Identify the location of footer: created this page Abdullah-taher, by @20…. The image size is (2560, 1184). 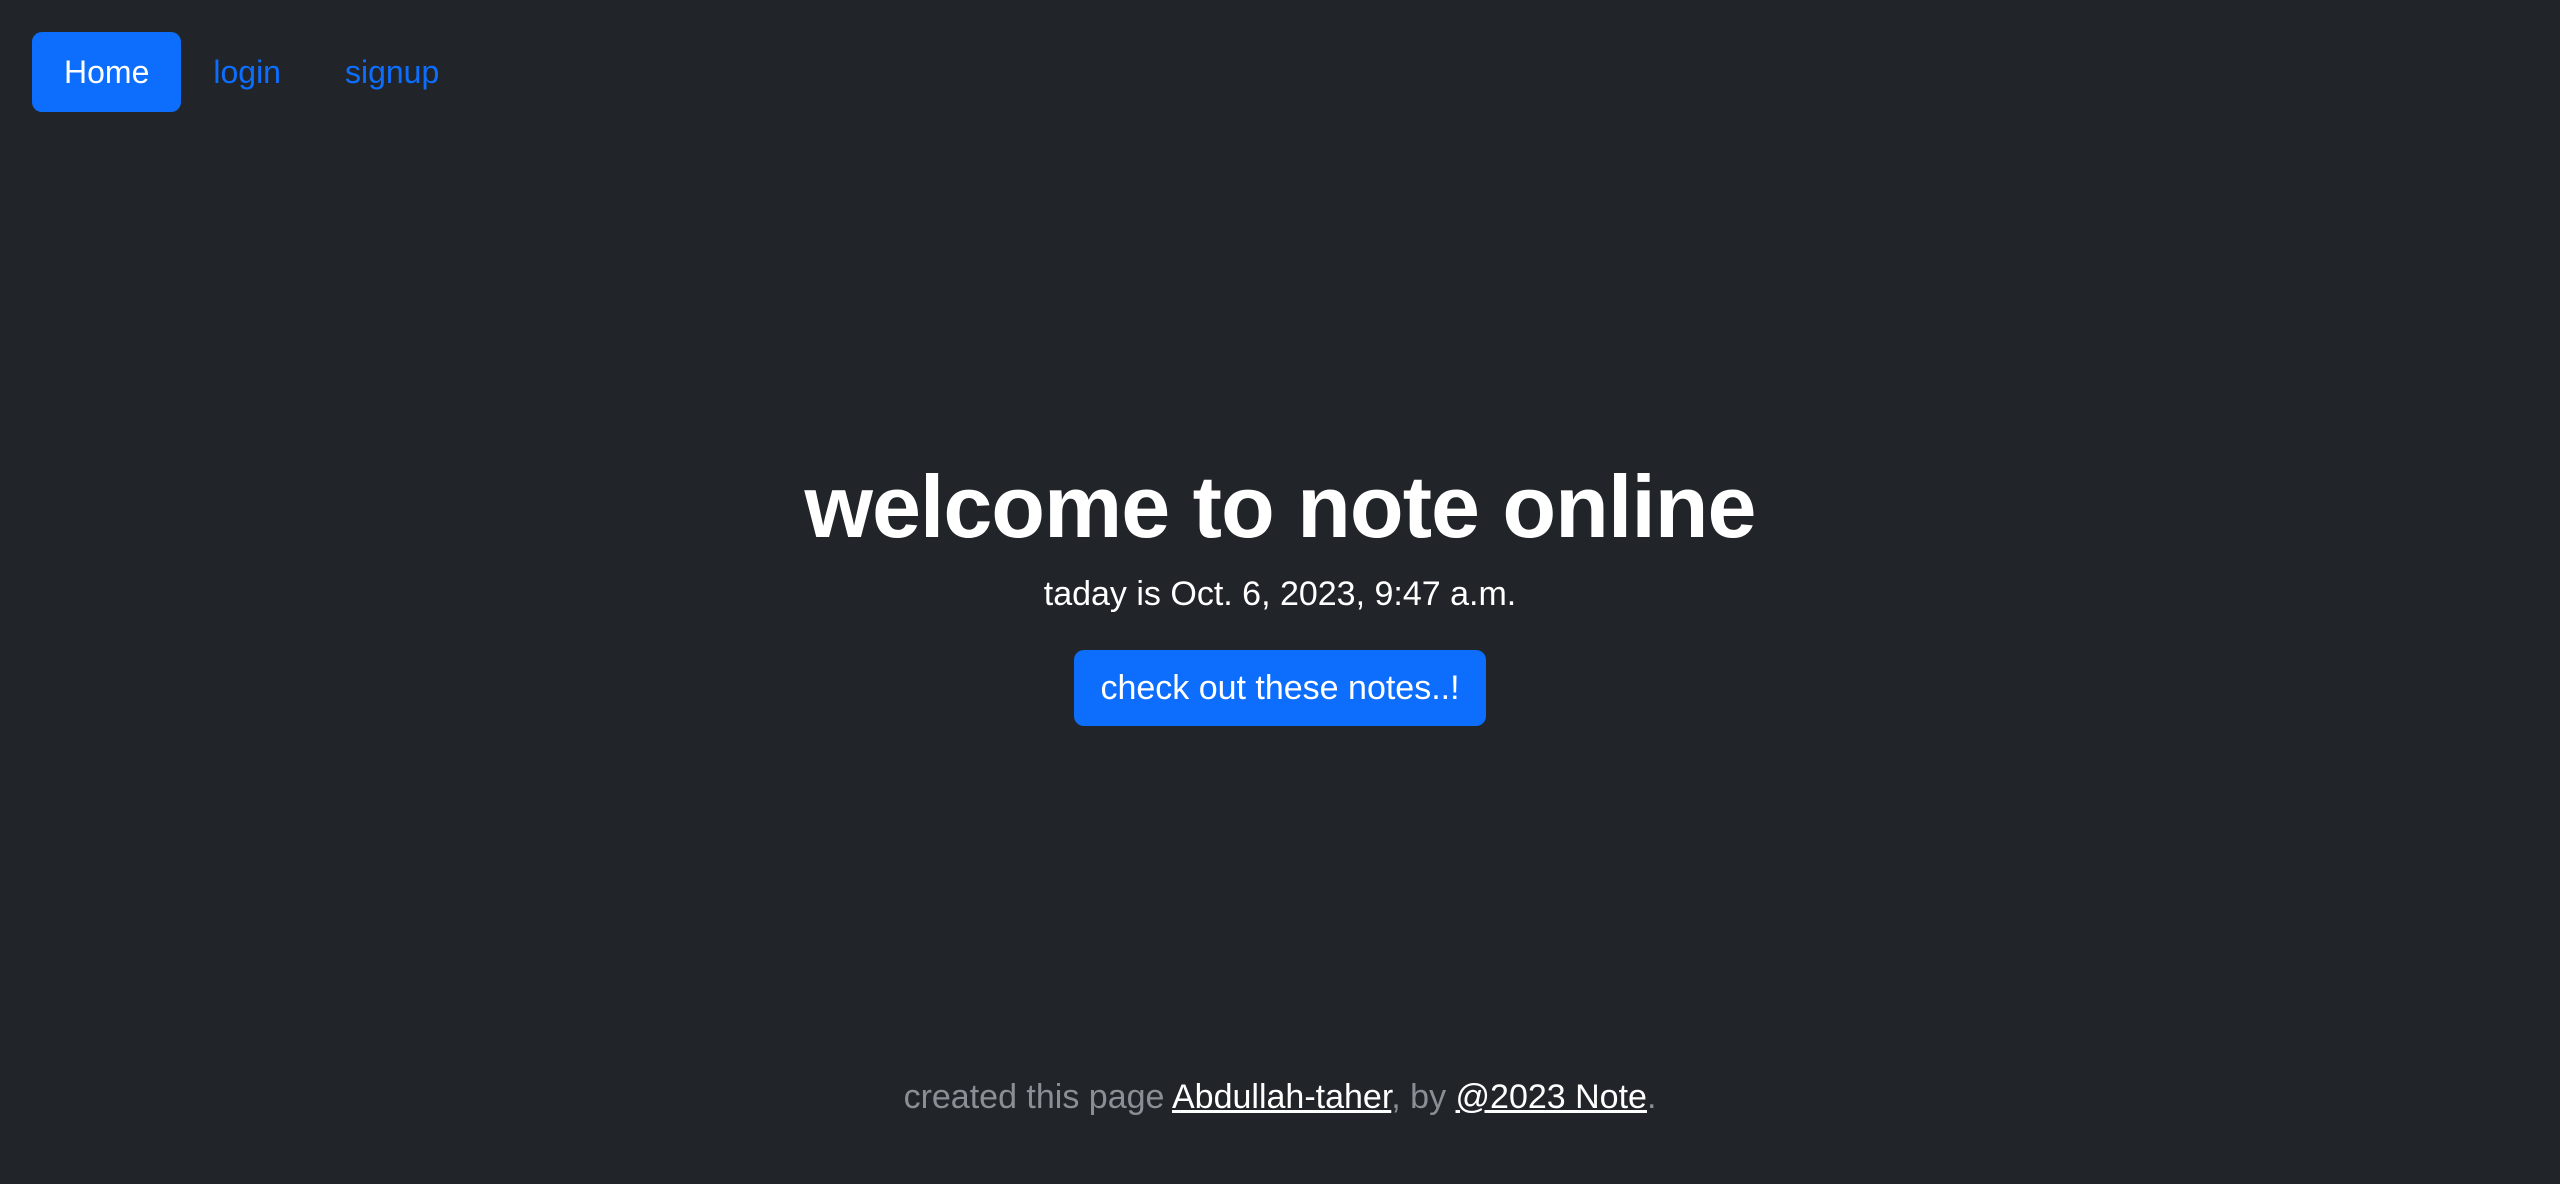
(1280, 1097).